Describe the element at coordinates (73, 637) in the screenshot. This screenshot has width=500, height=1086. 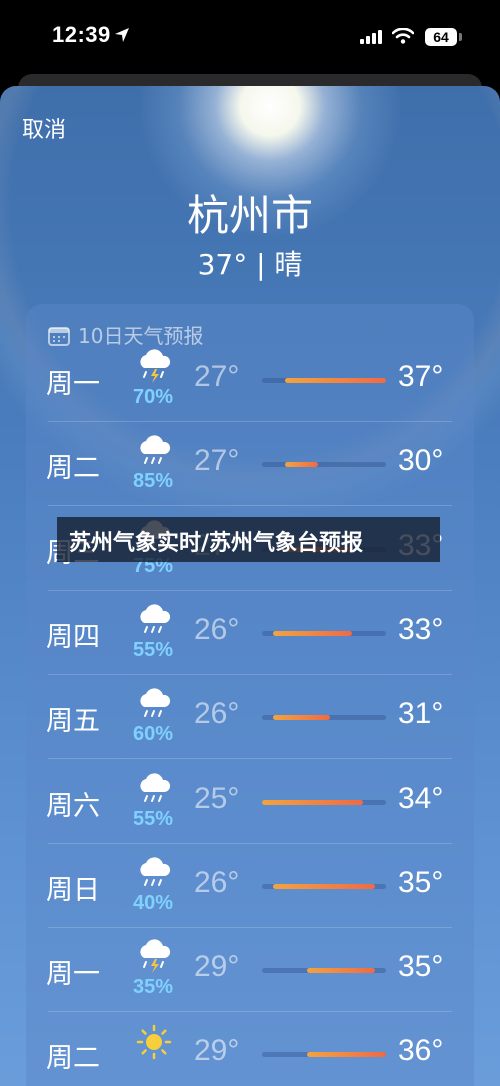
I see `day-label: 周四` at that location.